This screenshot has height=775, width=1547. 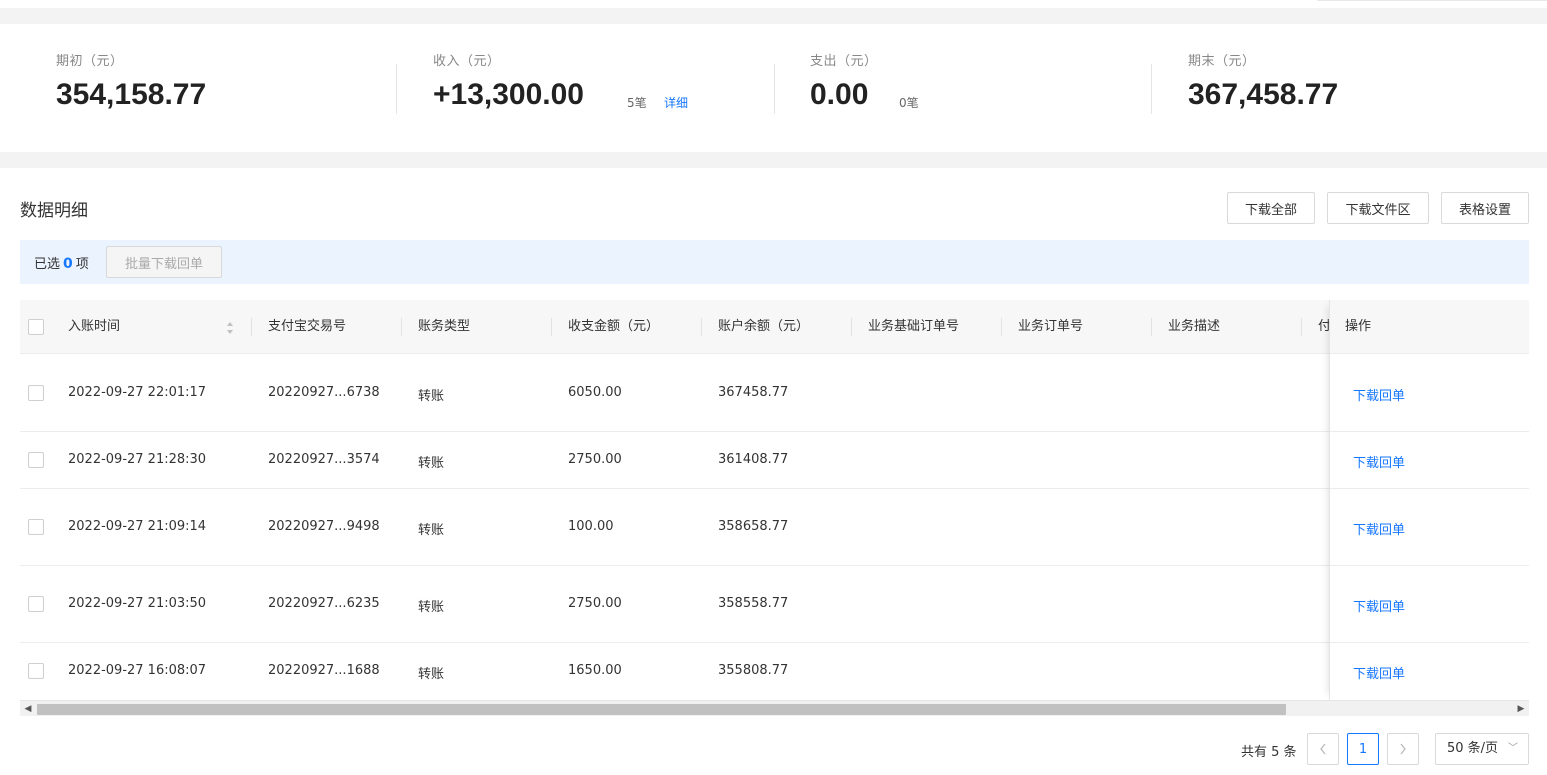 What do you see at coordinates (1051, 326) in the screenshot?
I see `column-header-order: 业务订单号` at bounding box center [1051, 326].